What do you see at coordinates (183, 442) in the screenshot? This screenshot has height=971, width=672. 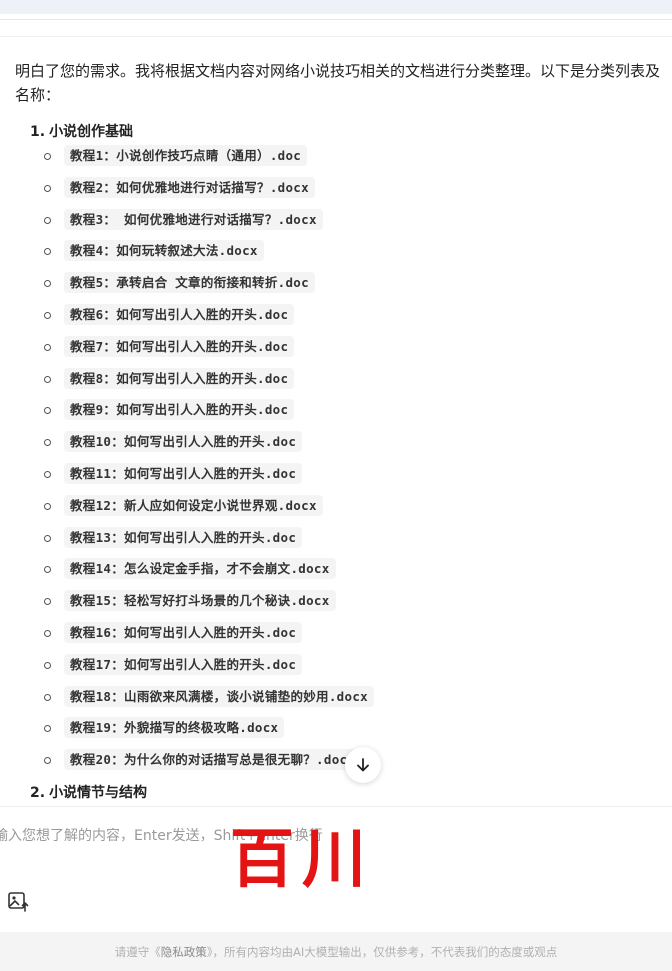 I see `document-filename: 教程10：如何写出引人入胜的开头.doc` at bounding box center [183, 442].